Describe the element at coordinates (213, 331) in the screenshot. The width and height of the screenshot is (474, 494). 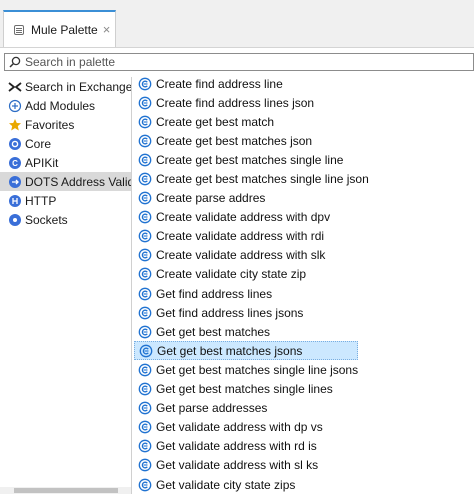
I see `operation-label: Get get best matches` at that location.